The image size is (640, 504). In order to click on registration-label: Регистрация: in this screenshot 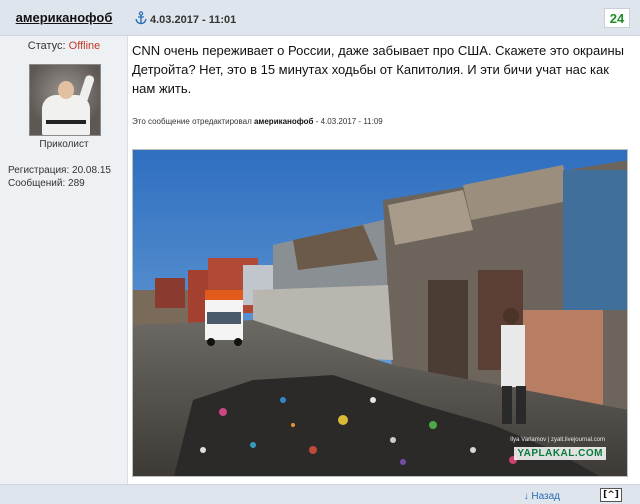, I will do `click(39, 170)`.